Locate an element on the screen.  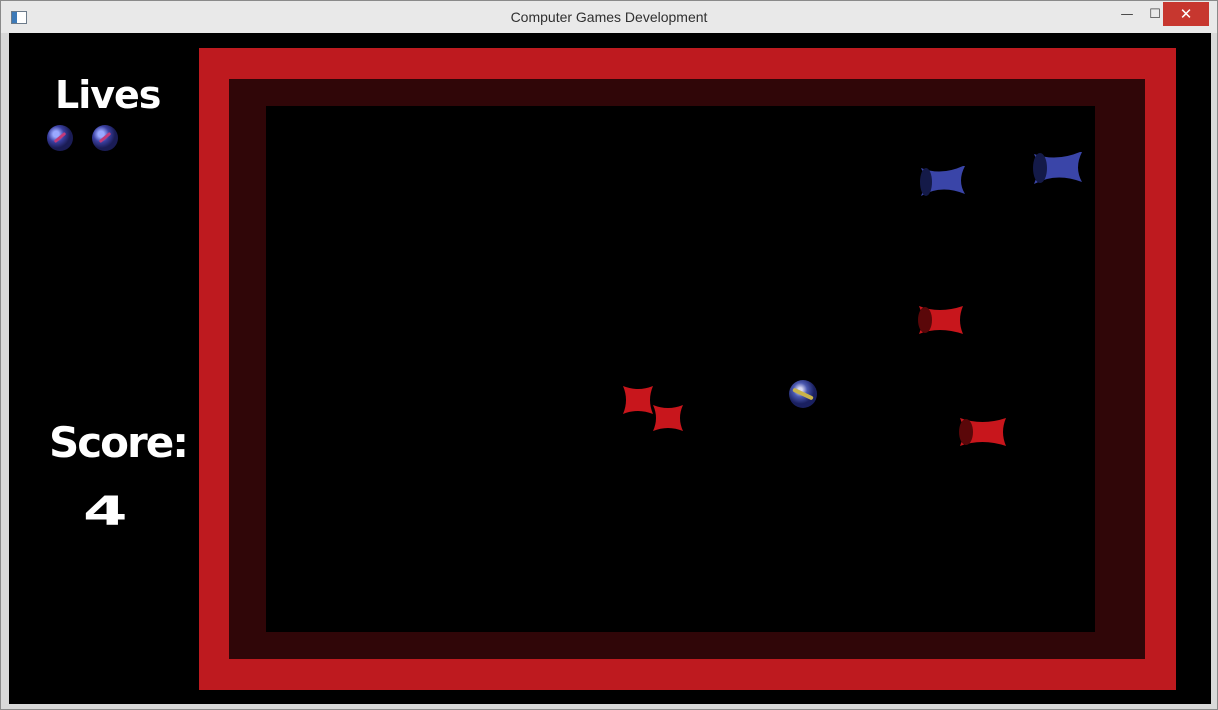
window-title: Computer Games Development is located at coordinates (609, 17).